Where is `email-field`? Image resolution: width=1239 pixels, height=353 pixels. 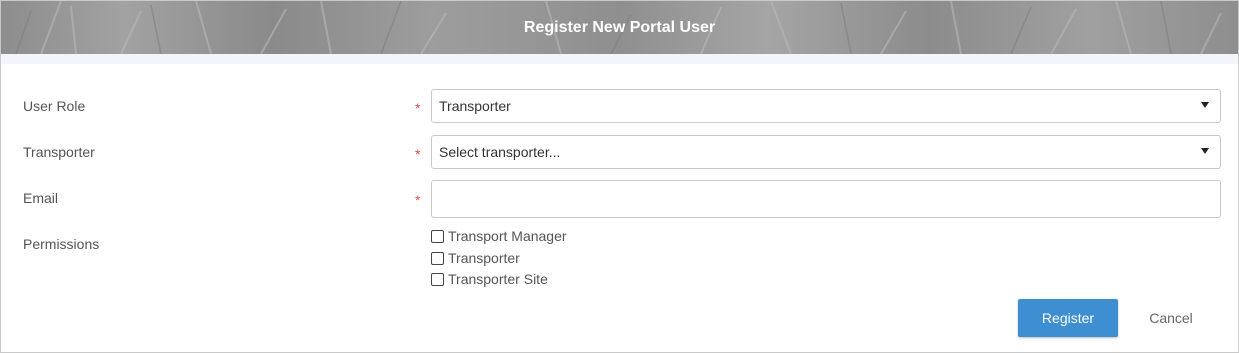 email-field is located at coordinates (826, 199).